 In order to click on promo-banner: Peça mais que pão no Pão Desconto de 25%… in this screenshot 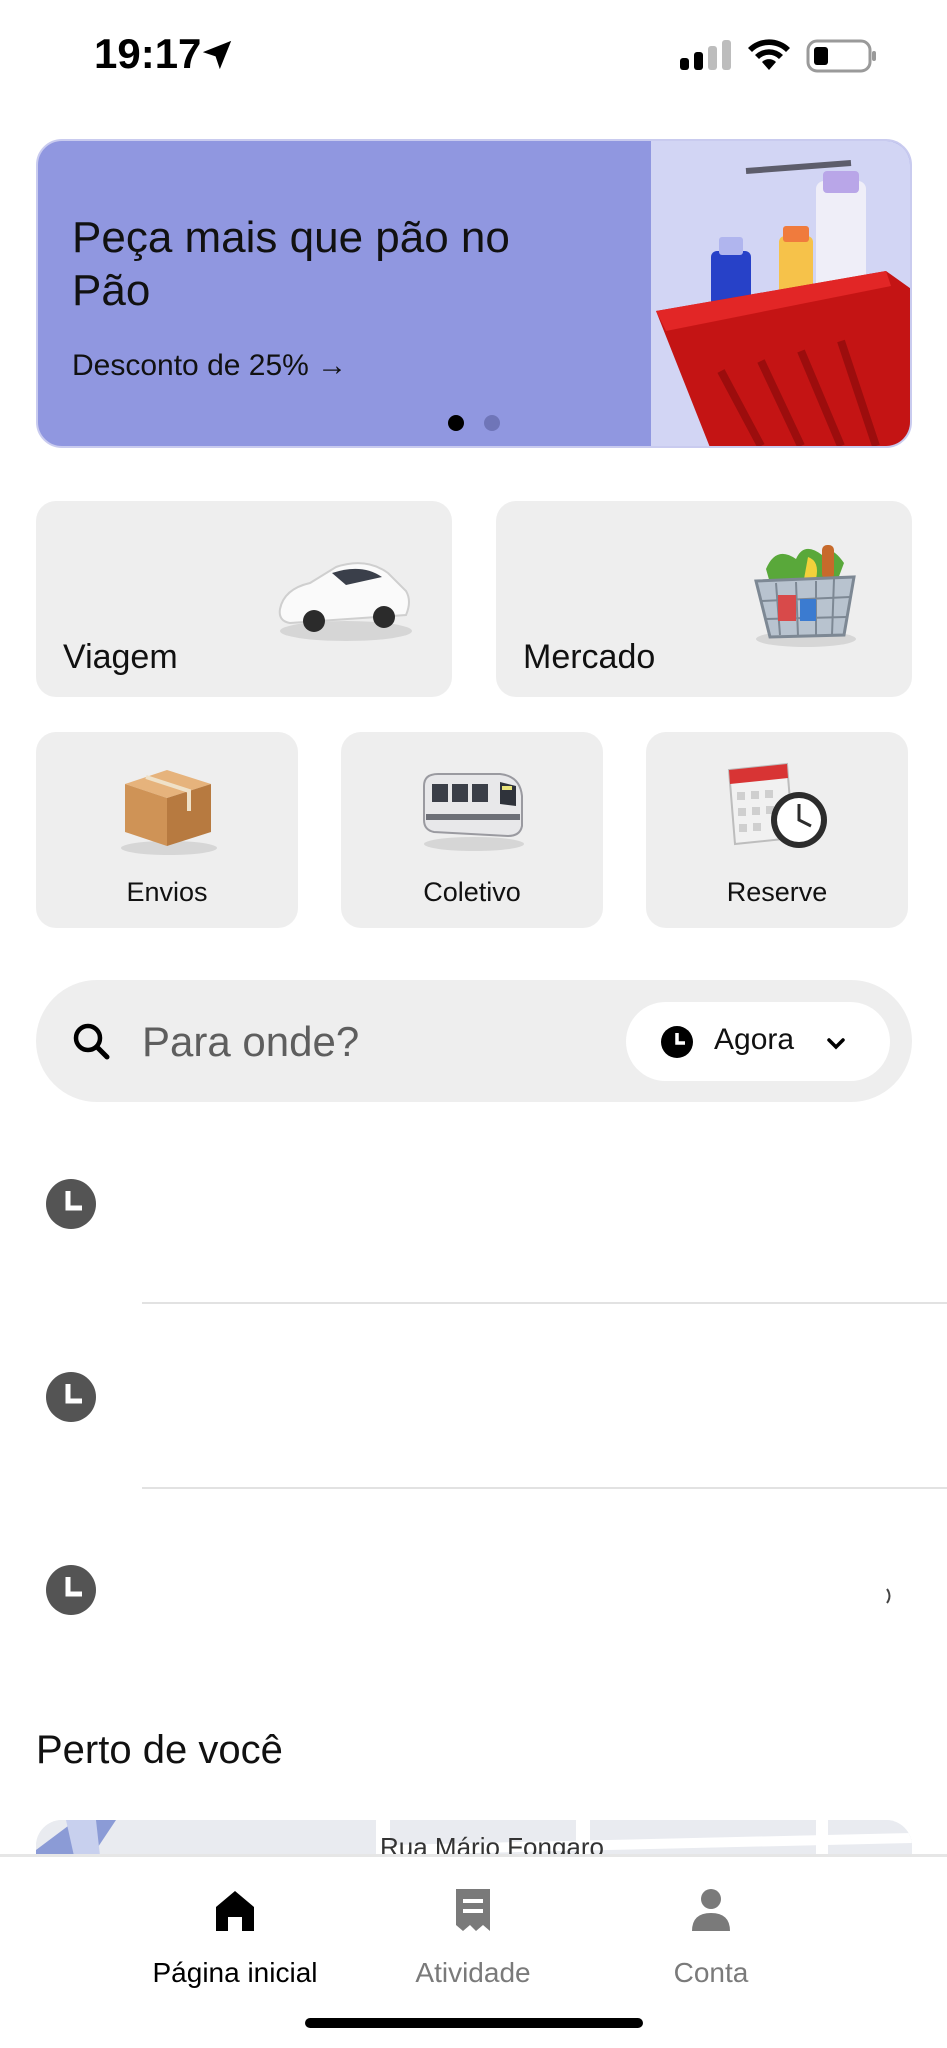, I will do `click(474, 293)`.